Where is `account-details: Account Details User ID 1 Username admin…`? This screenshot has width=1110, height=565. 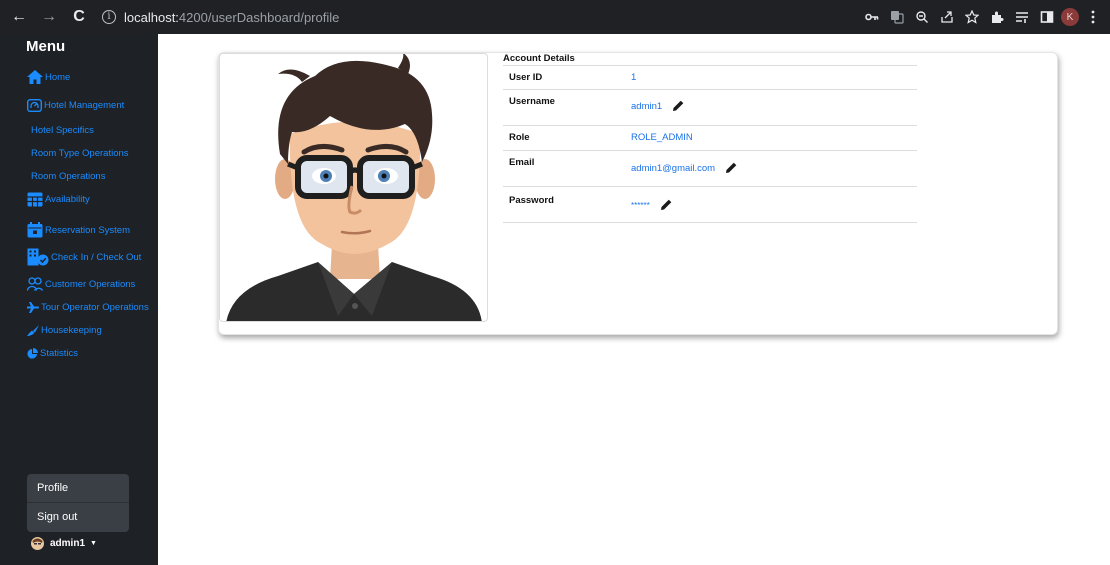
account-details: Account Details User ID 1 Username admin… is located at coordinates (710, 138).